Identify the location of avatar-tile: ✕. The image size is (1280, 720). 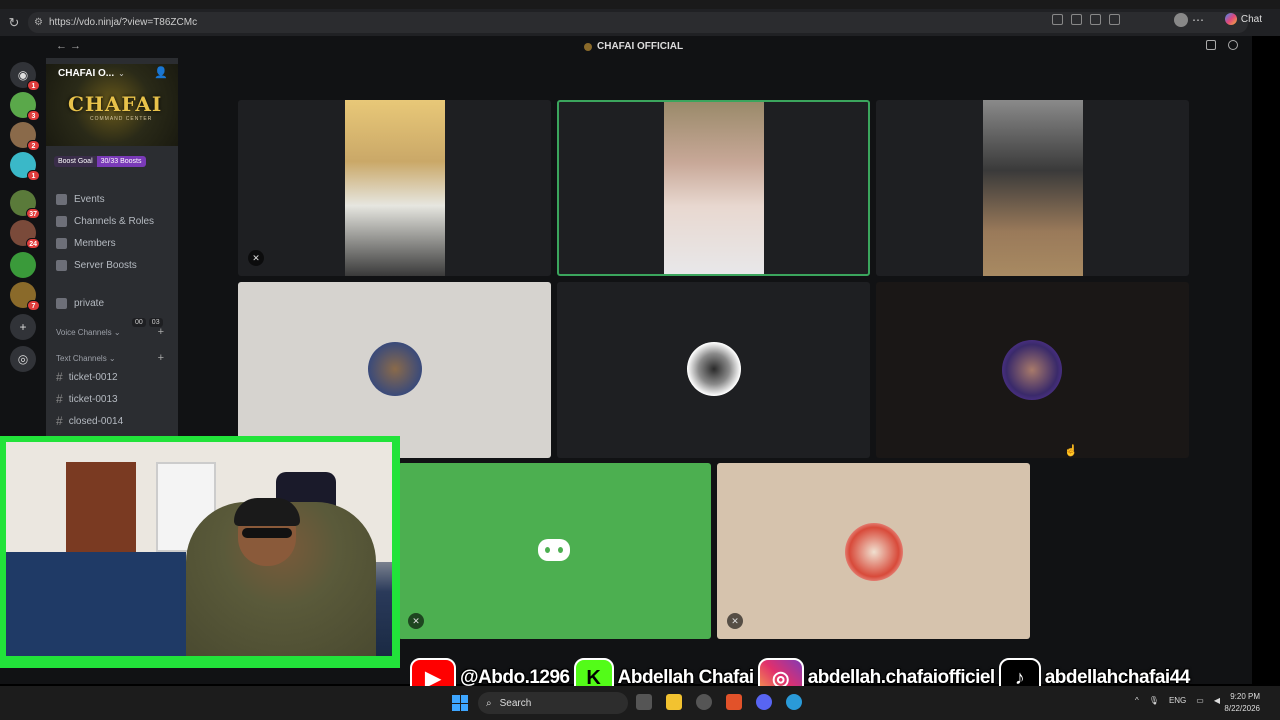
(873, 551).